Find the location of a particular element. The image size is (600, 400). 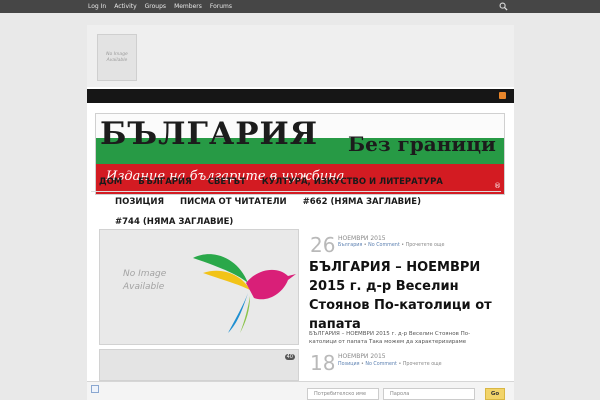

post-category: Позиция is located at coordinates (348, 364).